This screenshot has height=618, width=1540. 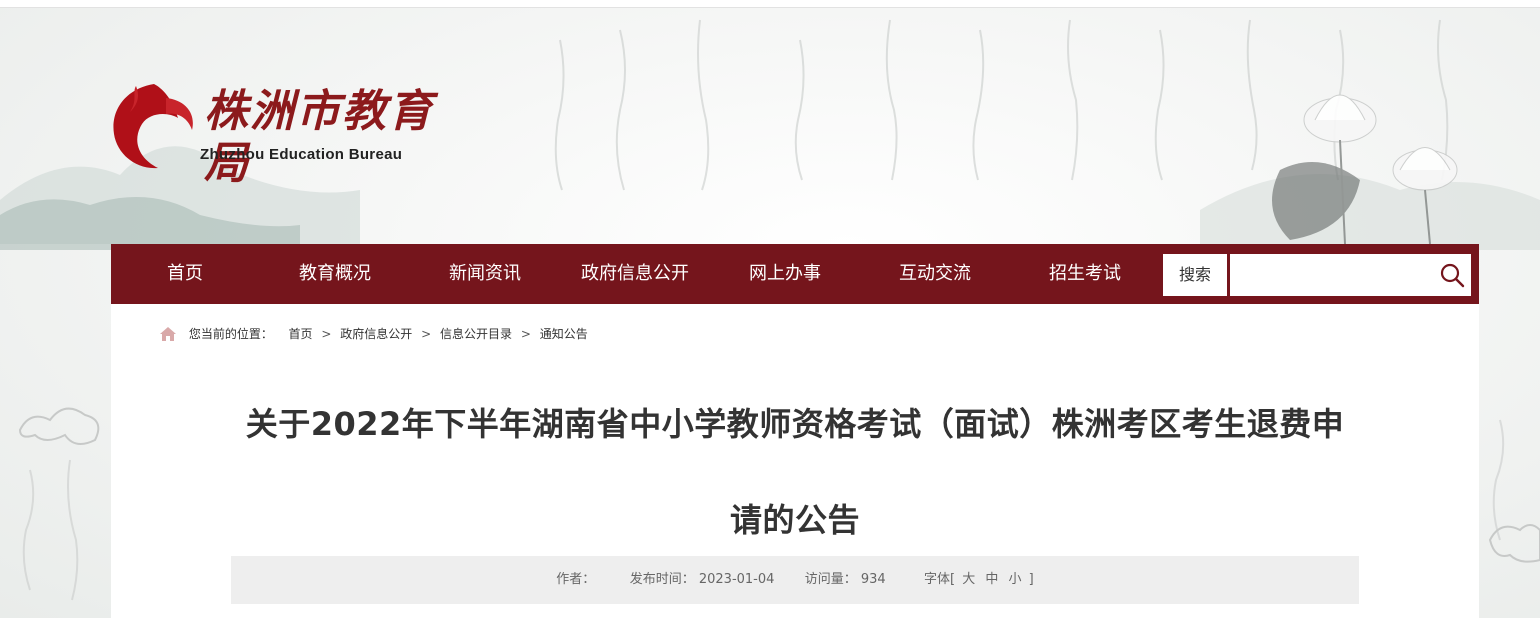 What do you see at coordinates (301, 154) in the screenshot?
I see `logo-english-name: Zhuzhou Education Bureau` at bounding box center [301, 154].